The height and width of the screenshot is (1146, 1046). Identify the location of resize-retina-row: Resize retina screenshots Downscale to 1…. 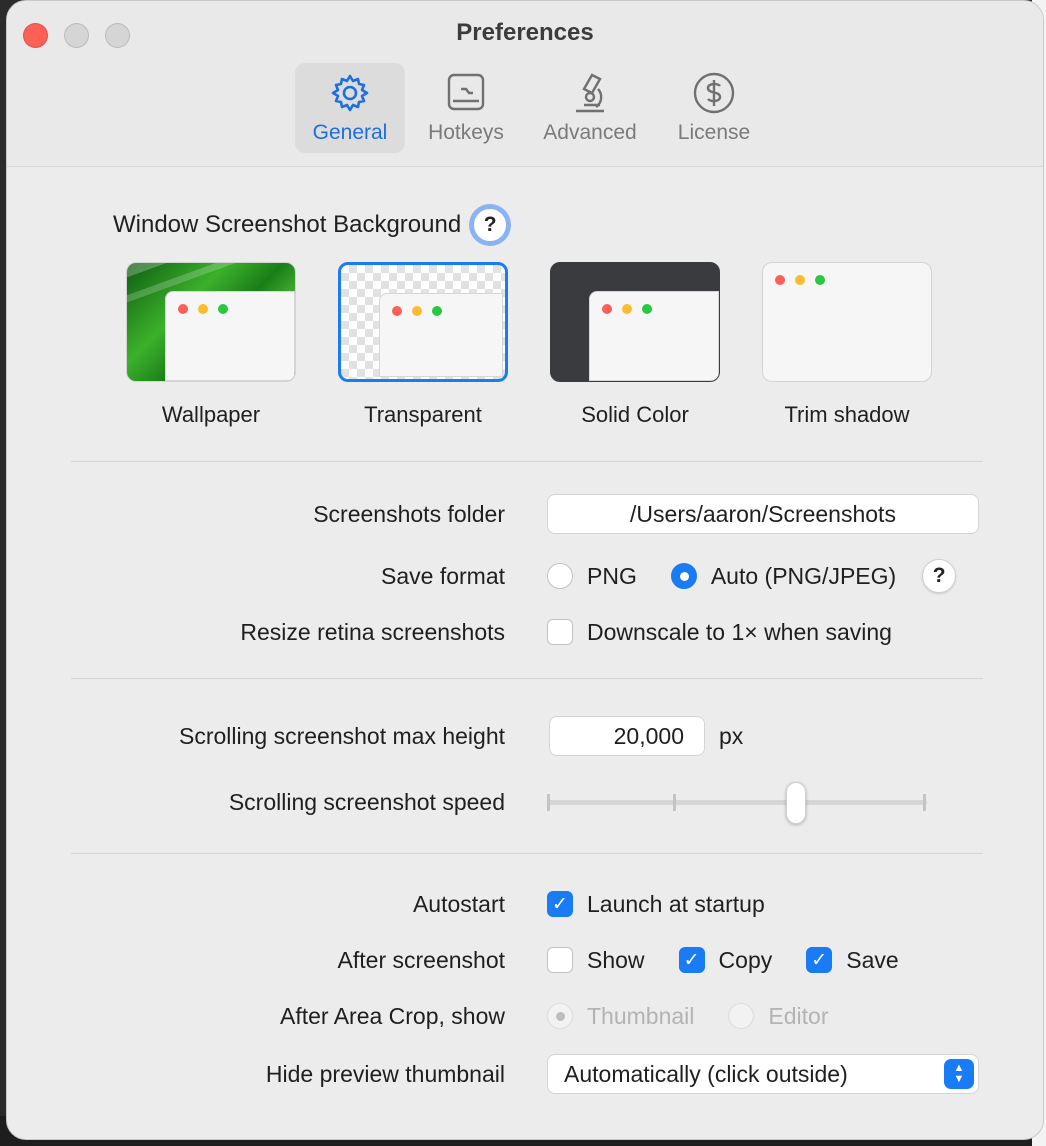
(525, 632).